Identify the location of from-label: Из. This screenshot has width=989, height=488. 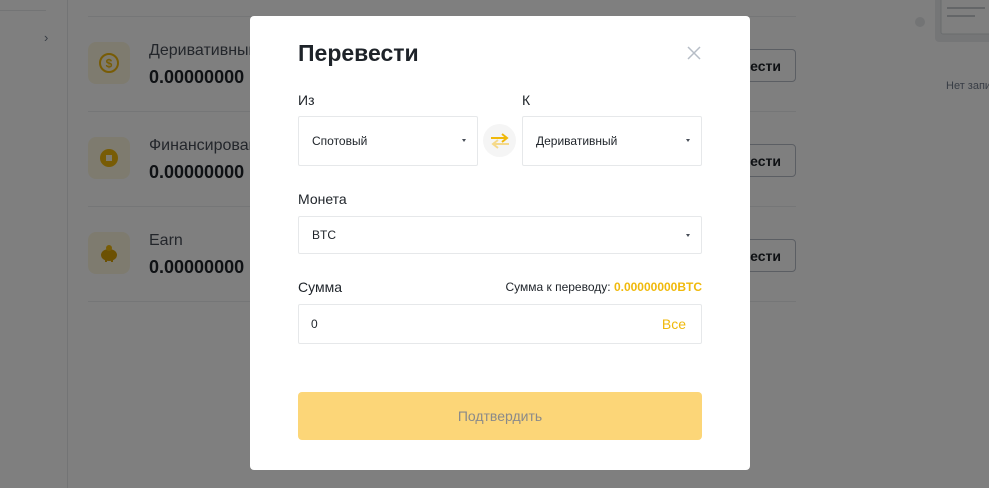
(306, 100).